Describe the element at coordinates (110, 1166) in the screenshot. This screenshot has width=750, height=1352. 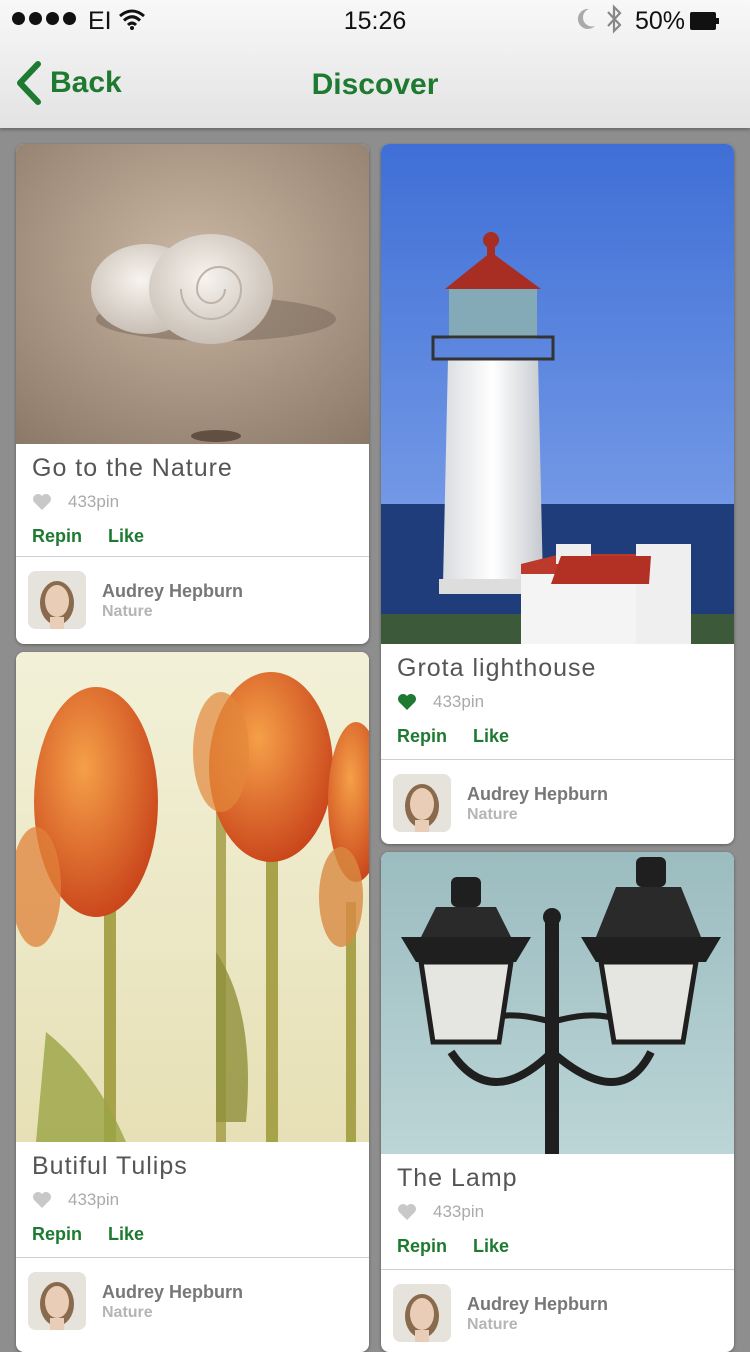
I see `pin-title: Butiful Tulips` at that location.